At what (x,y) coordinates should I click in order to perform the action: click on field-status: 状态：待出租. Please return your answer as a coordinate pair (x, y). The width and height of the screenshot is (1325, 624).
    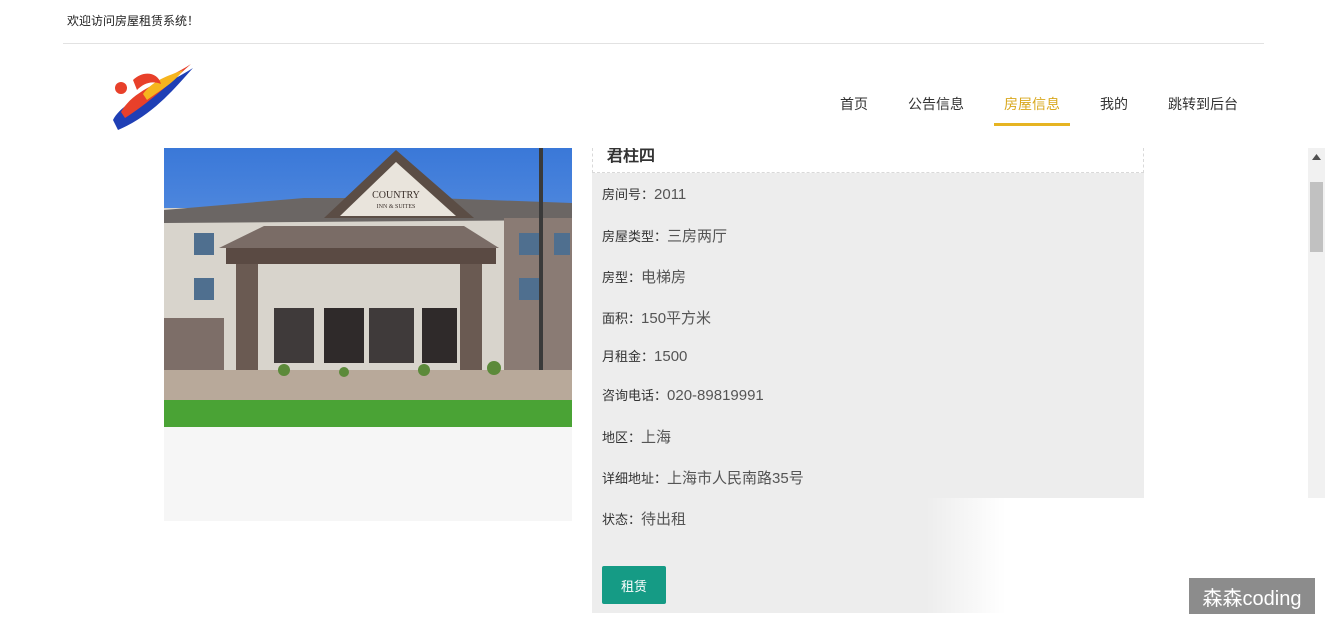
    Looking at the image, I should click on (644, 519).